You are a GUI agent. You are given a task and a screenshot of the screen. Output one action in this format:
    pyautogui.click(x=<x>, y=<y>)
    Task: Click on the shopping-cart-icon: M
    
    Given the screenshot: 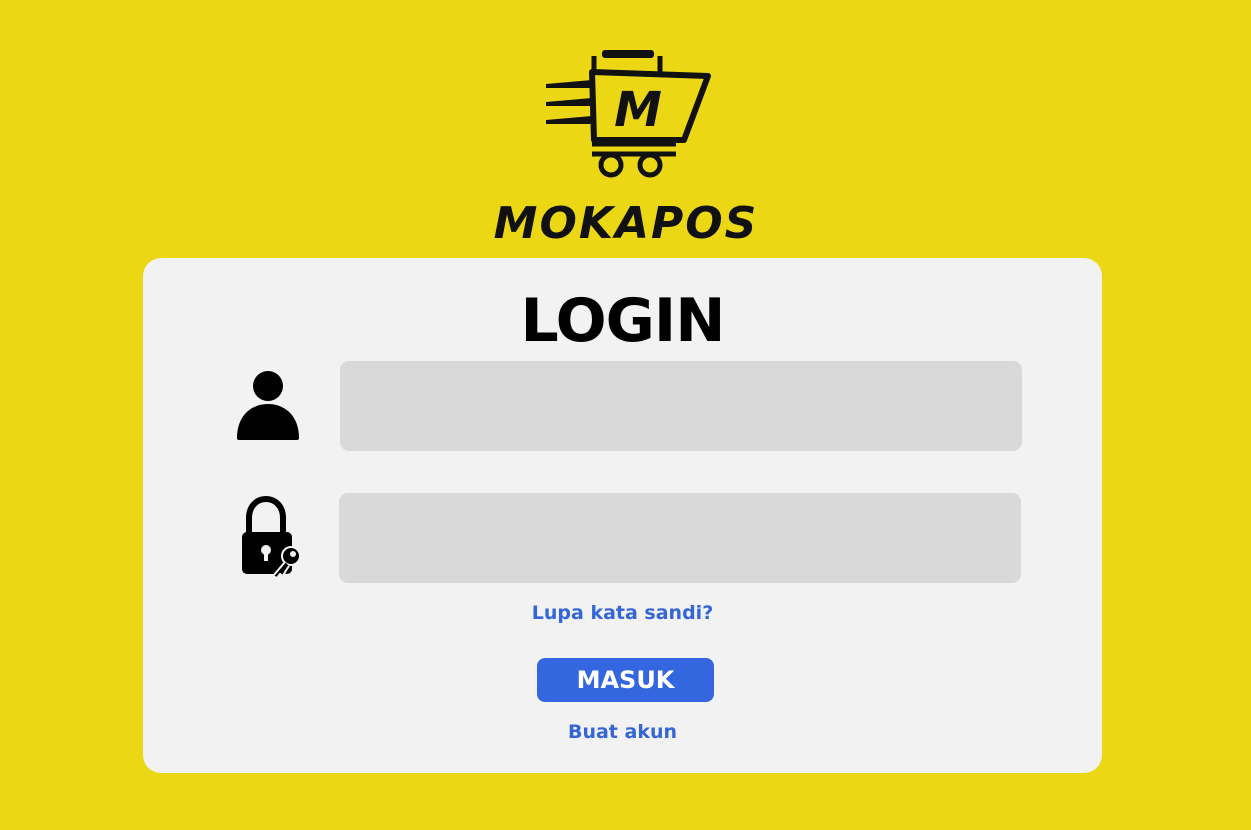 What is the action you would take?
    pyautogui.click(x=628, y=114)
    